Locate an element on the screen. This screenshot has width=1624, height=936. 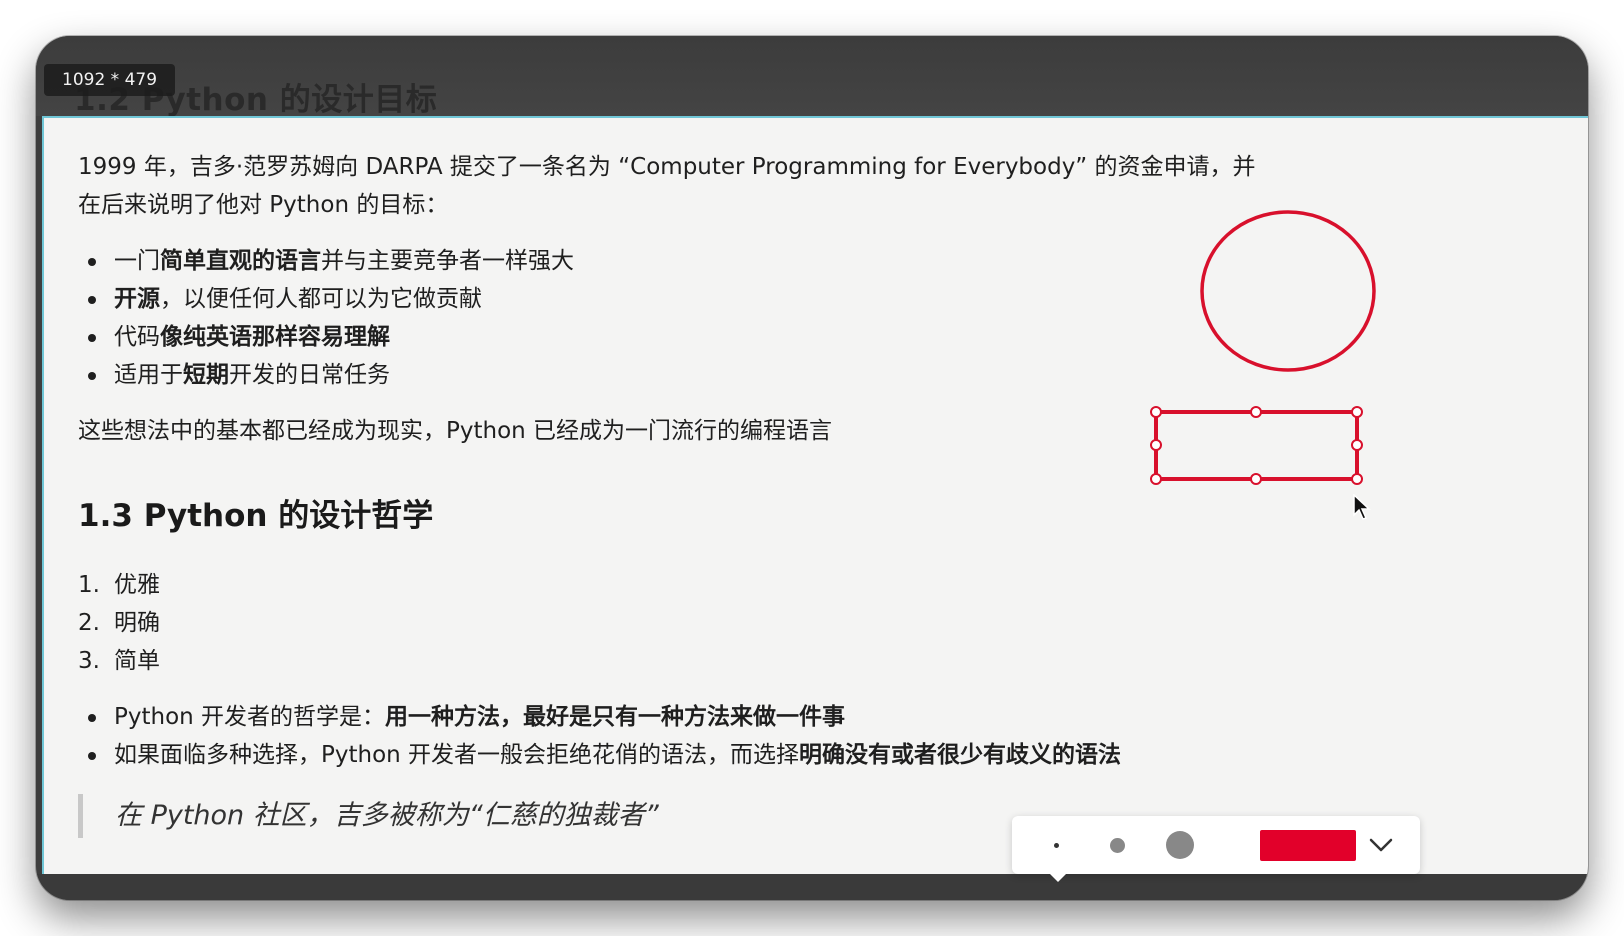
toolbar-pointer is located at coordinates (1058, 878).